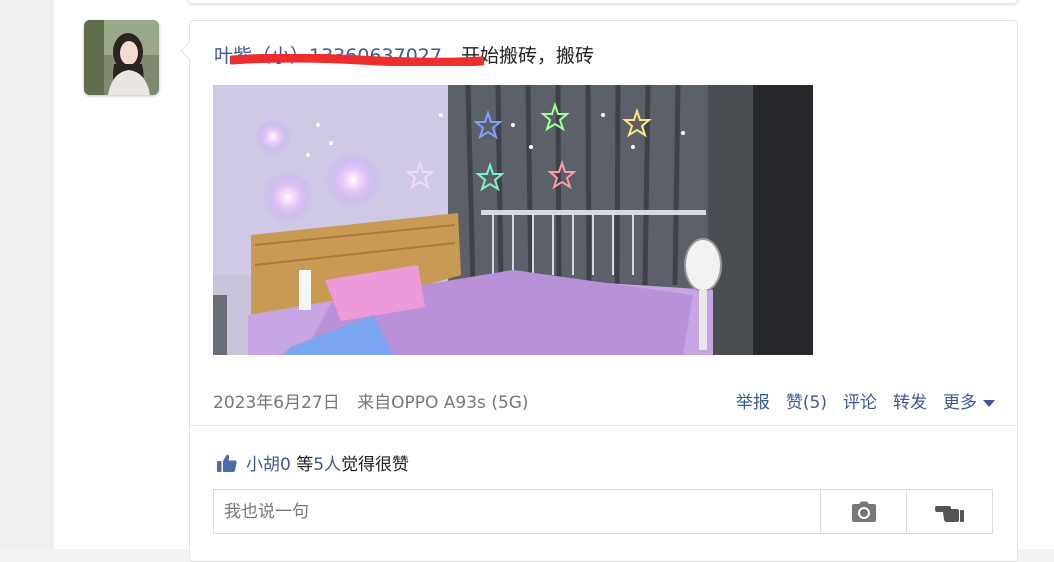 The width and height of the screenshot is (1054, 562). Describe the element at coordinates (989, 403) in the screenshot. I see `chevron-down-icon` at that location.